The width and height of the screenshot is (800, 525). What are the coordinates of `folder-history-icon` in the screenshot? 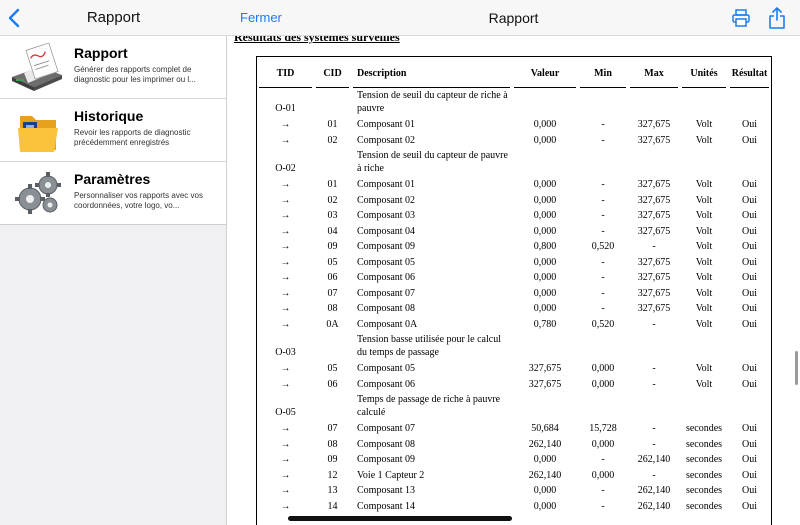 It's located at (38, 131).